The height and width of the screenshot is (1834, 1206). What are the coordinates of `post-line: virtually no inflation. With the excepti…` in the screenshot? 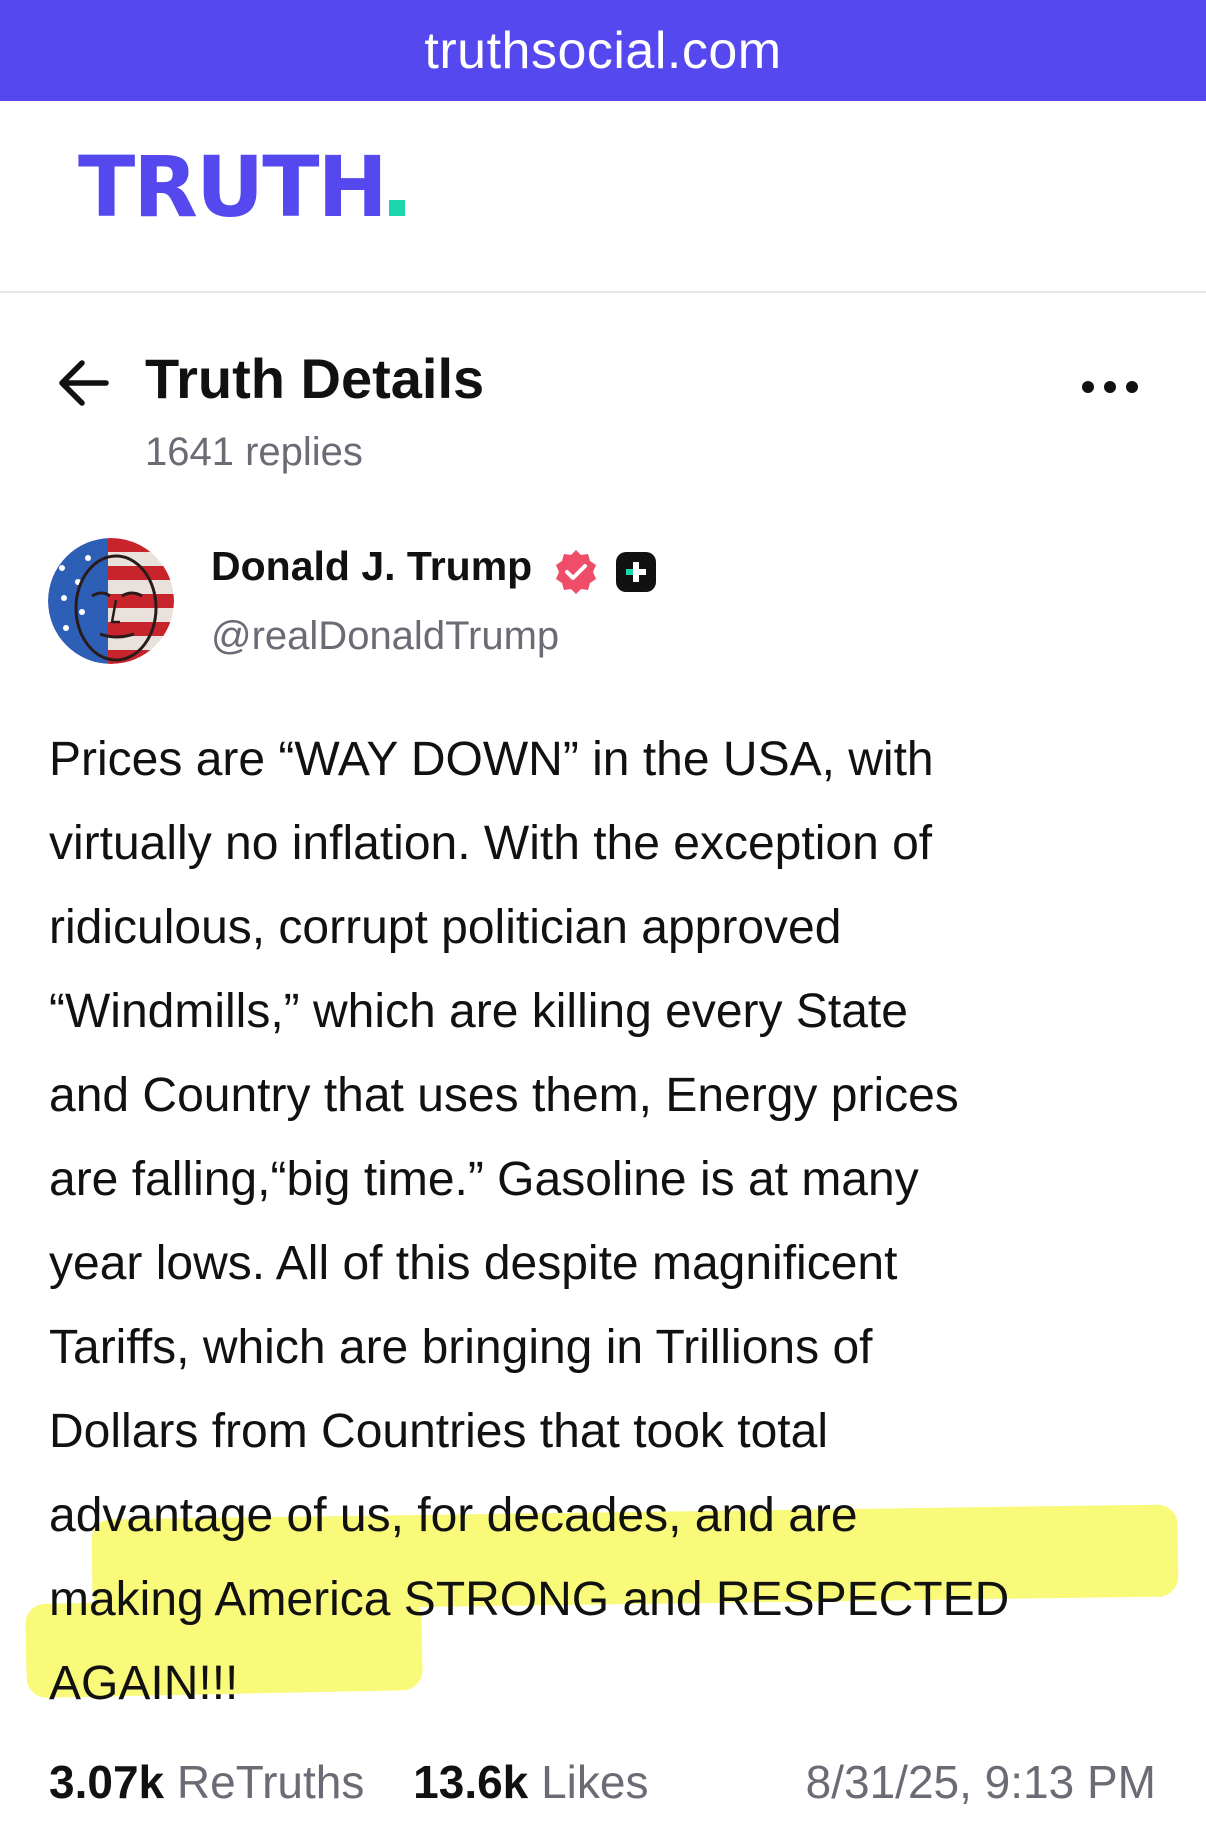 It's located at (491, 843).